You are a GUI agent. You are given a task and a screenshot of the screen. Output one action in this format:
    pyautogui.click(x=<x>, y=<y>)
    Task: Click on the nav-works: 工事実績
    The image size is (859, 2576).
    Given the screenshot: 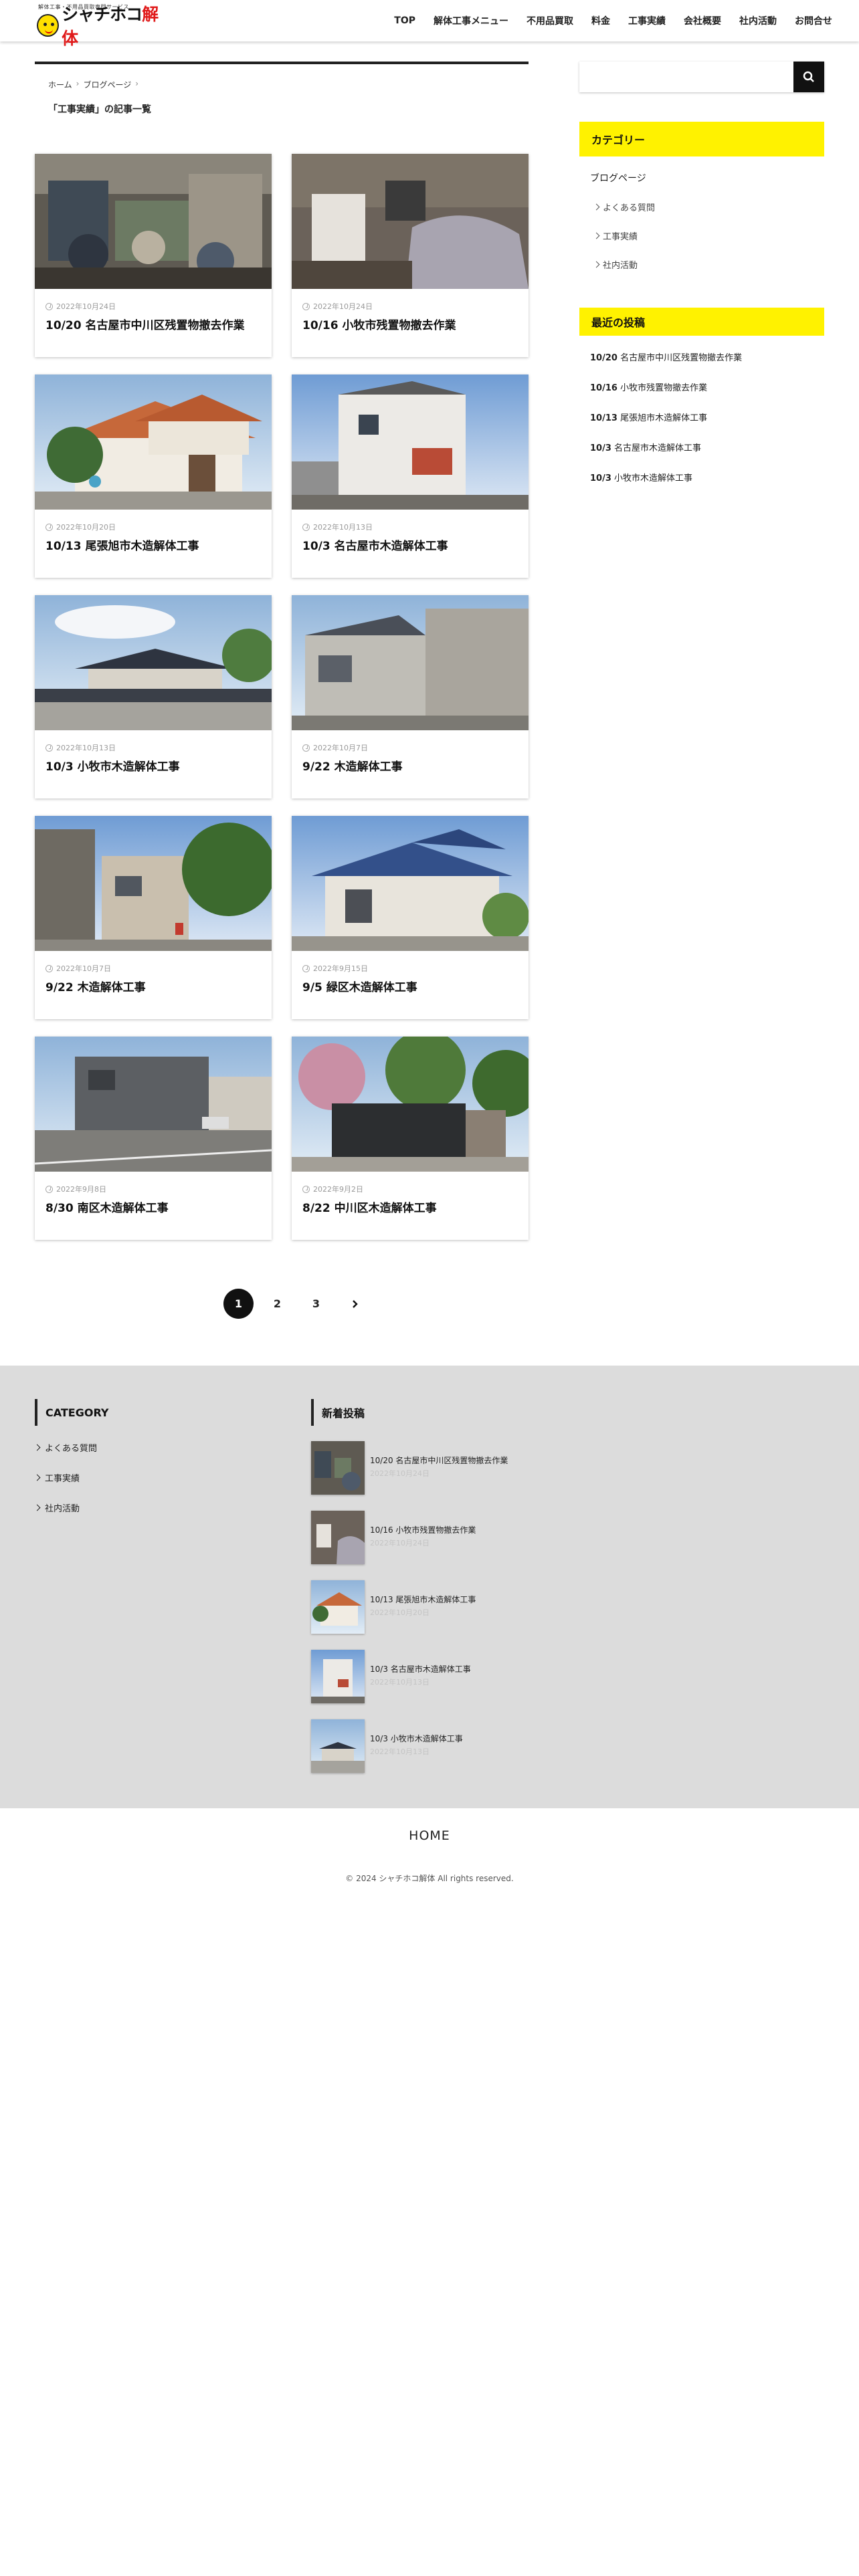 What is the action you would take?
    pyautogui.click(x=647, y=20)
    